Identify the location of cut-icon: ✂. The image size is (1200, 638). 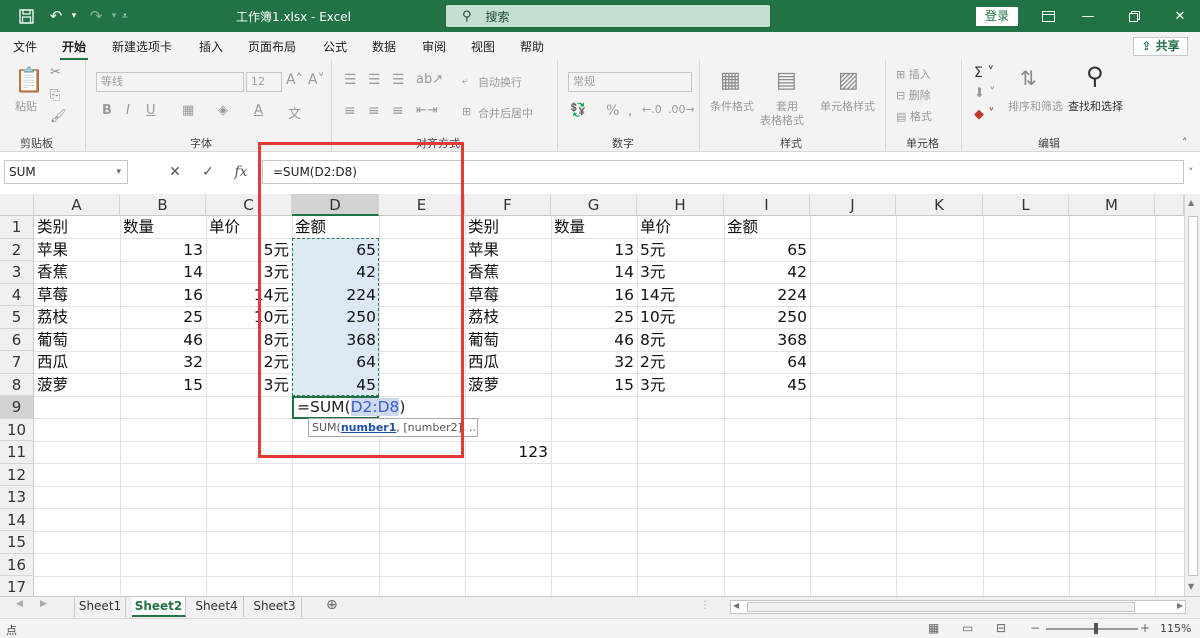
(55, 72).